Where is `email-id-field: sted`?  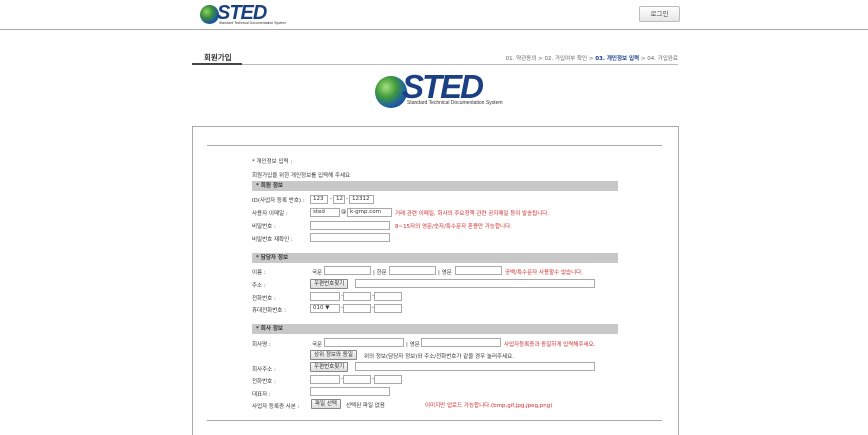 email-id-field: sted is located at coordinates (325, 212).